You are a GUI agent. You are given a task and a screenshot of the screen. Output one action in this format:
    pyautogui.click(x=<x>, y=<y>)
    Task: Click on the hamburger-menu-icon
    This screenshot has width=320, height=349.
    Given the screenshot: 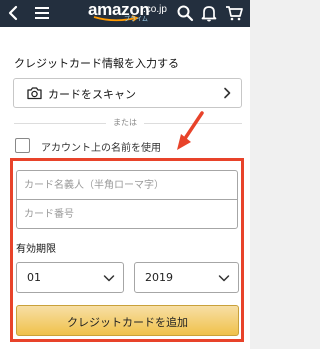 What is the action you would take?
    pyautogui.click(x=42, y=13)
    